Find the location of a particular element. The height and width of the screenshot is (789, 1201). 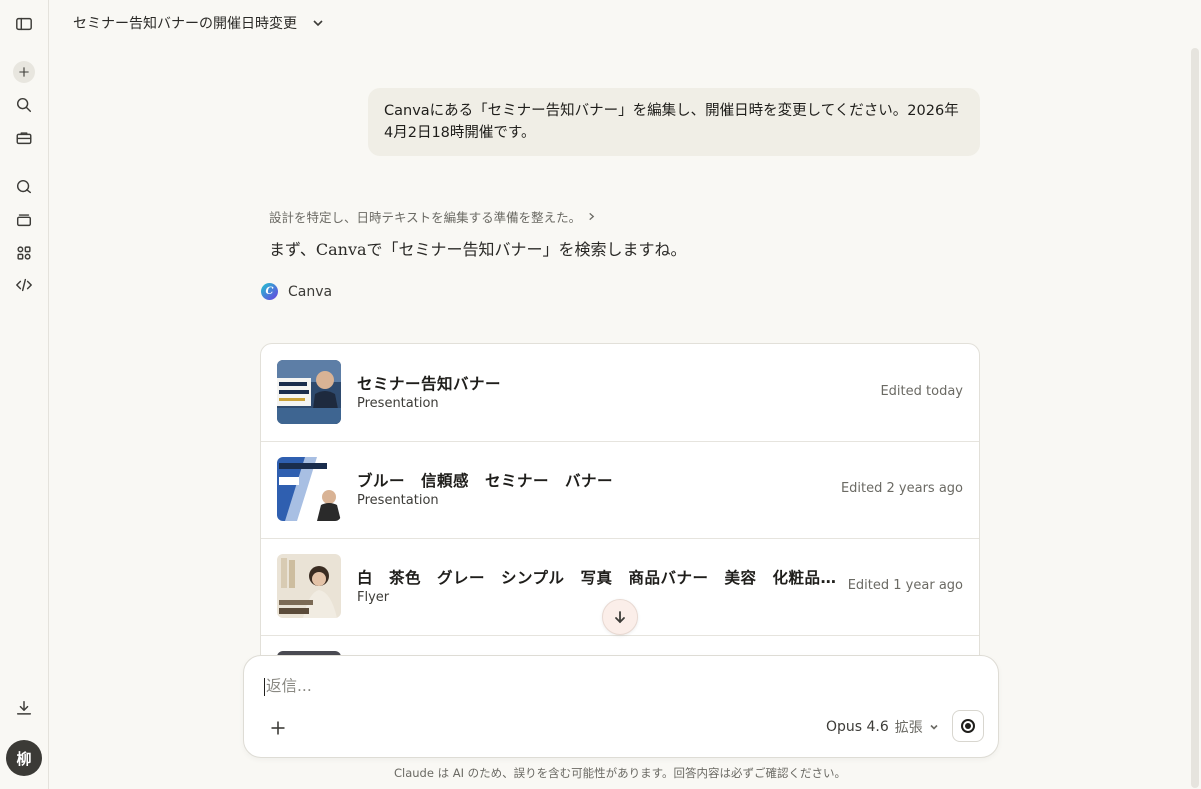

design-title: ブルー 信頼感 セミナー バナー is located at coordinates (485, 481).